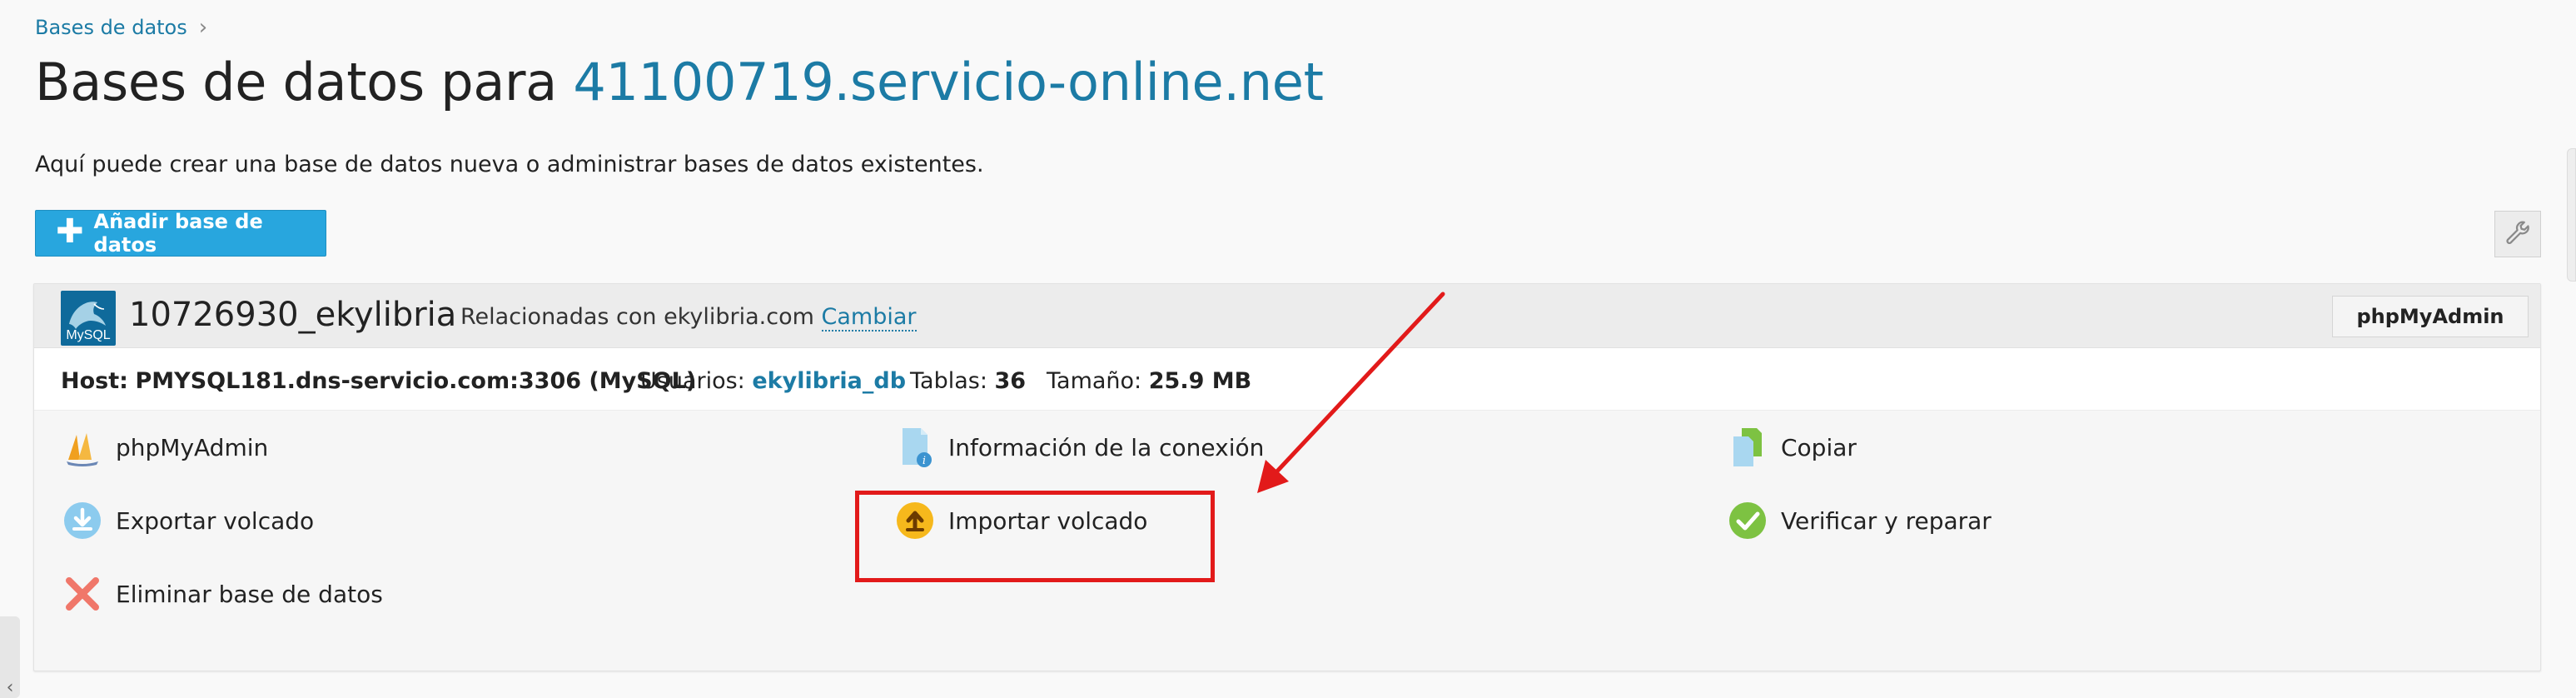  What do you see at coordinates (10, 687) in the screenshot?
I see `chevron-left-icon: ‹` at bounding box center [10, 687].